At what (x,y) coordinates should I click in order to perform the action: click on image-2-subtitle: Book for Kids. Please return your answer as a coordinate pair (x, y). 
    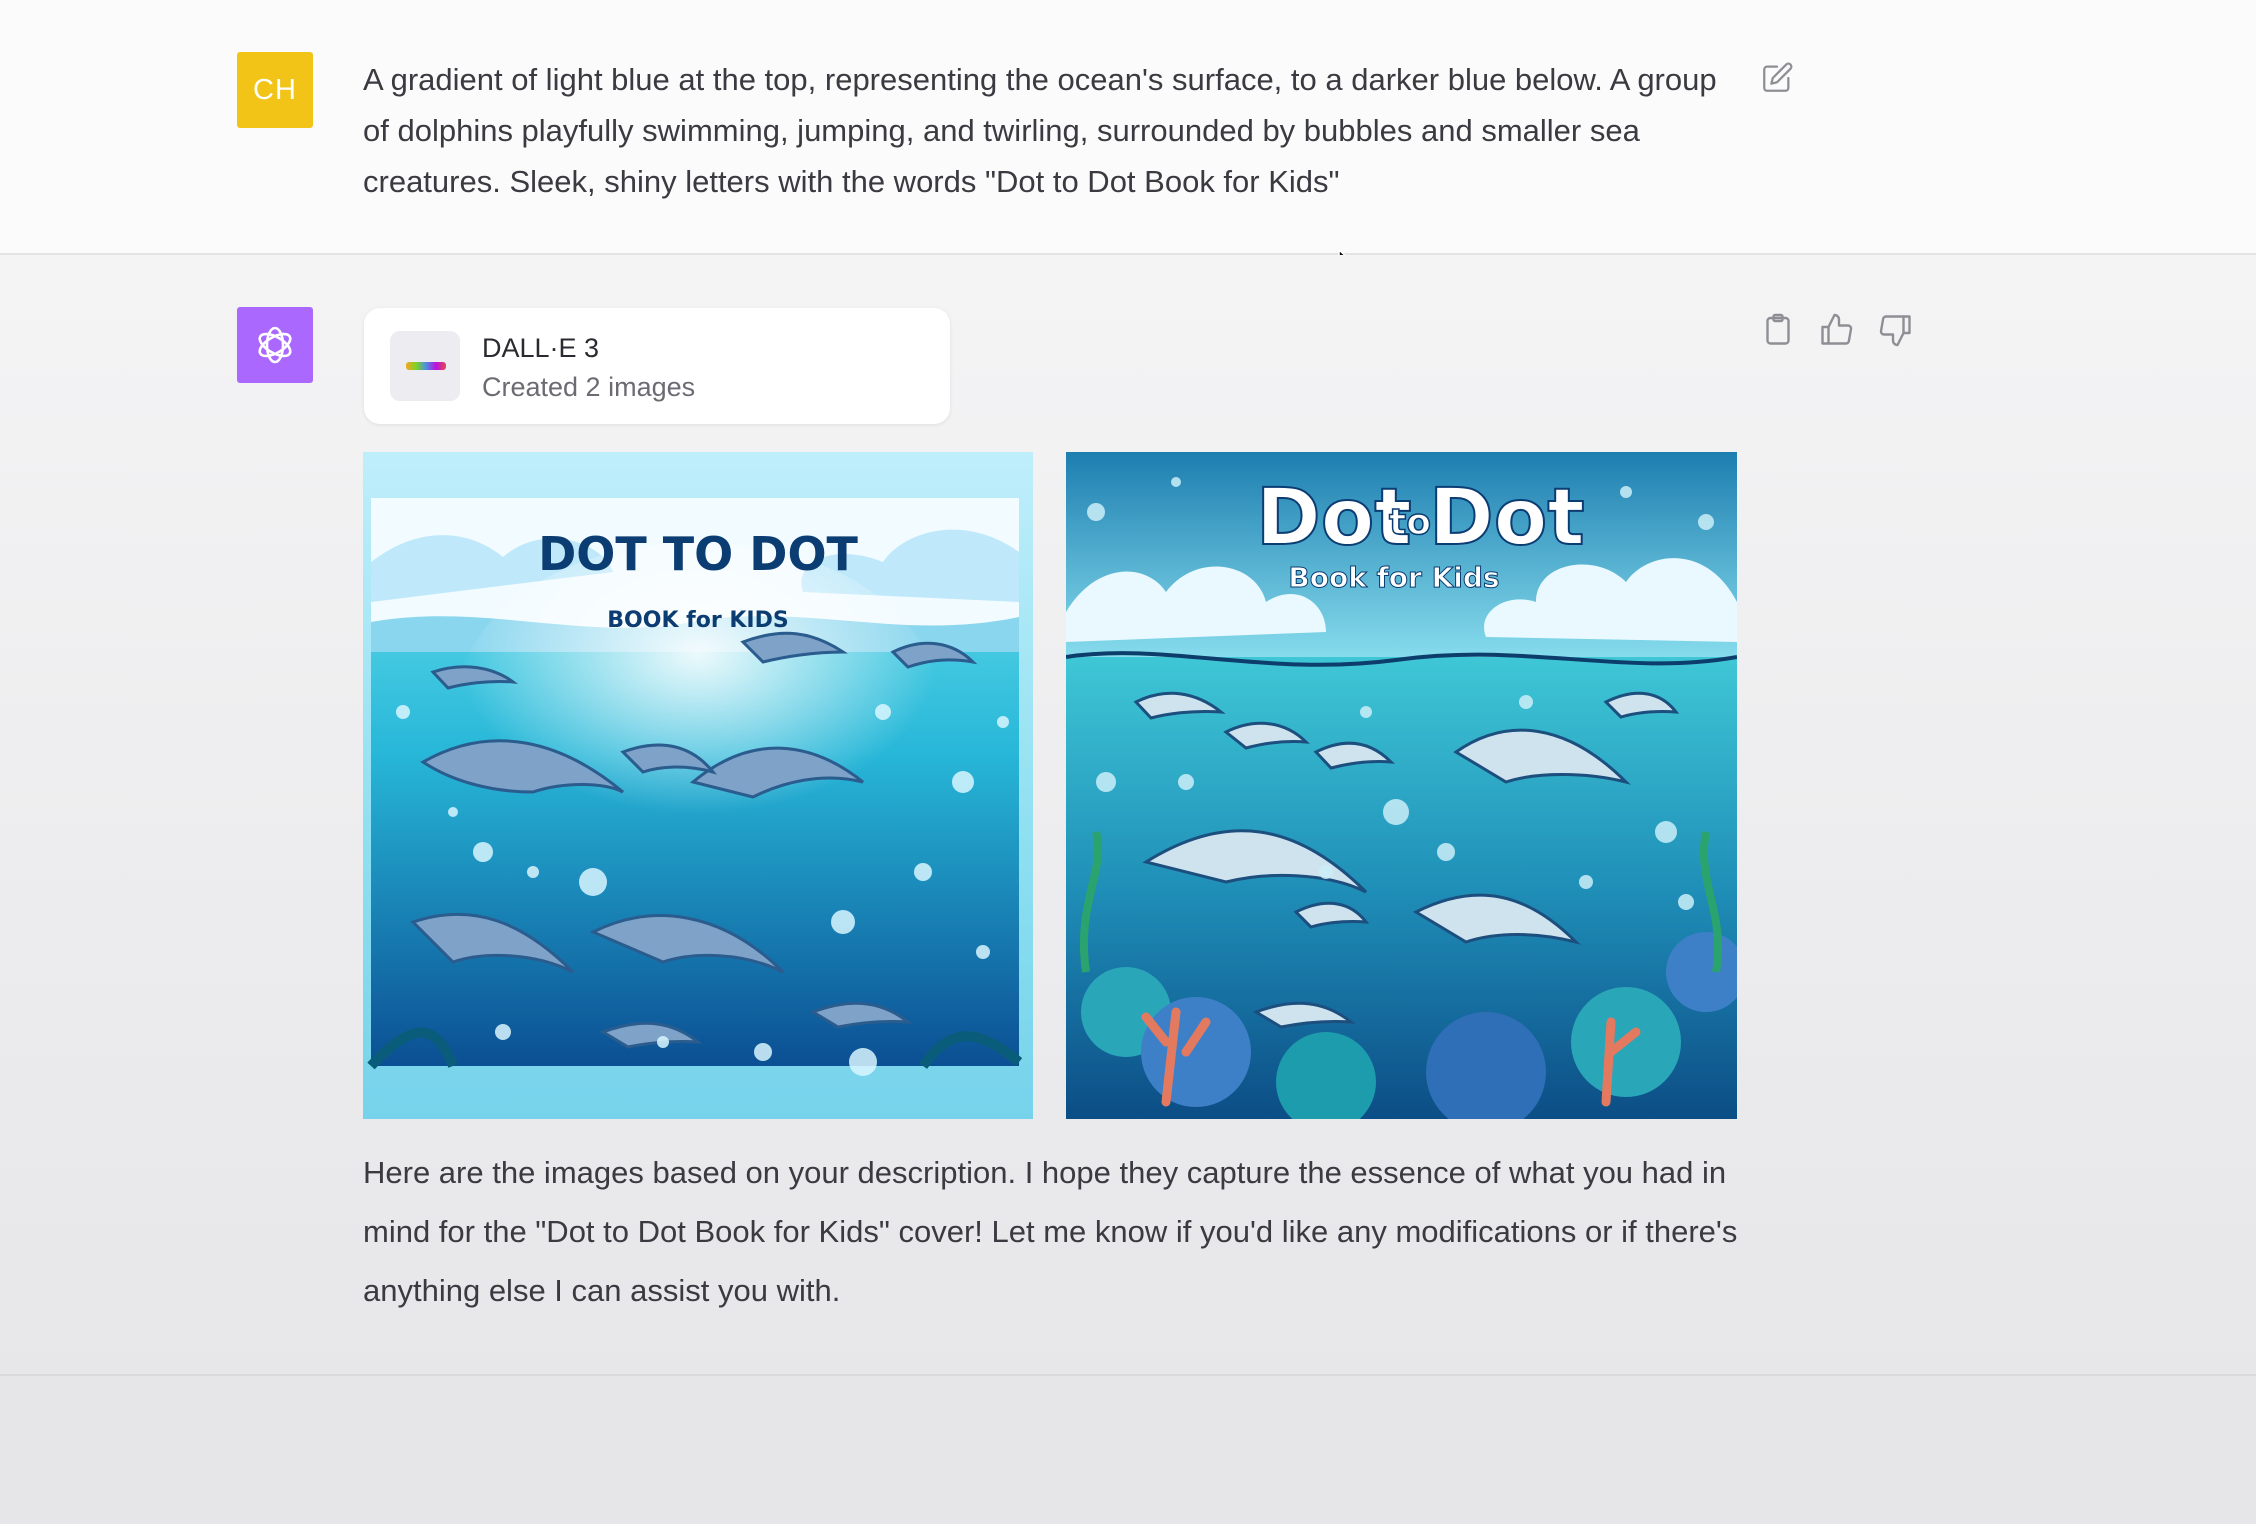
    Looking at the image, I should click on (1393, 577).